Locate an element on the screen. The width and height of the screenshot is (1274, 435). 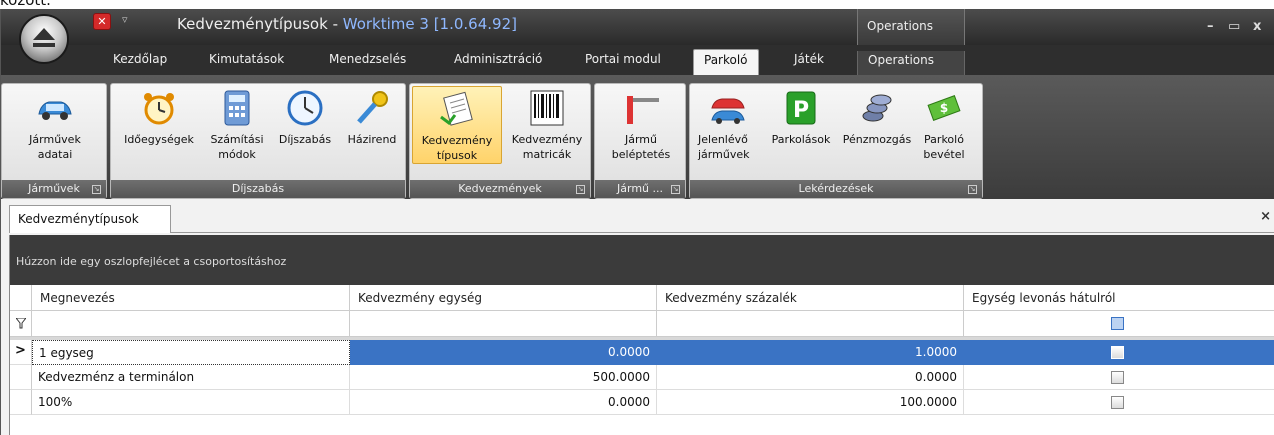
cell-megnevezes: 1 egyseg is located at coordinates (191, 352).